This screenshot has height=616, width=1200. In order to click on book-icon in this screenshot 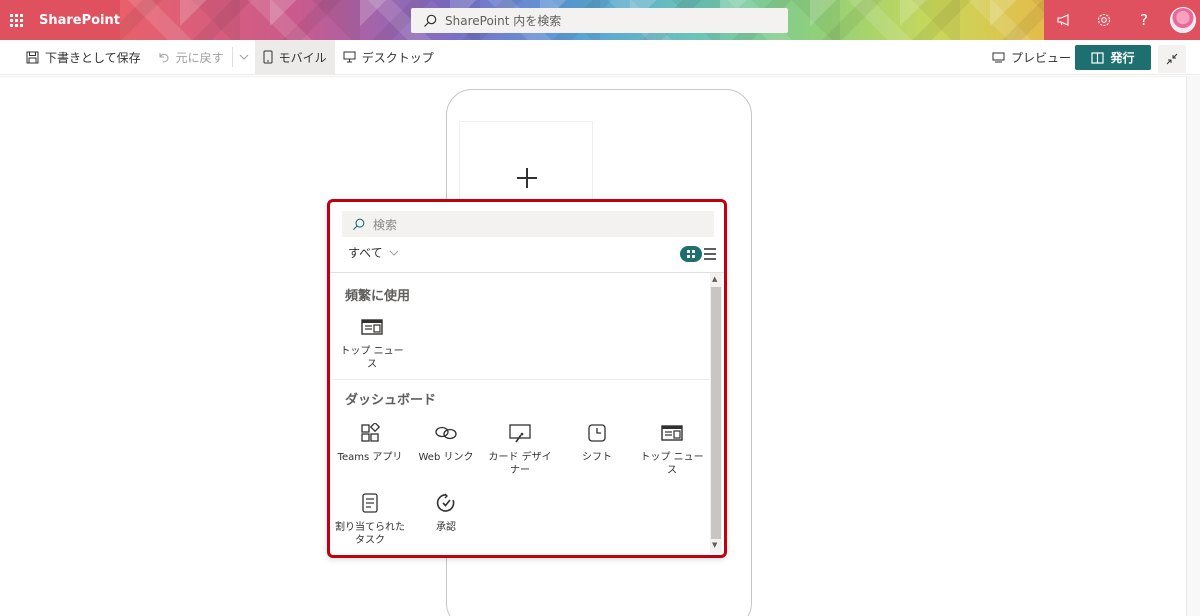, I will do `click(1098, 57)`.